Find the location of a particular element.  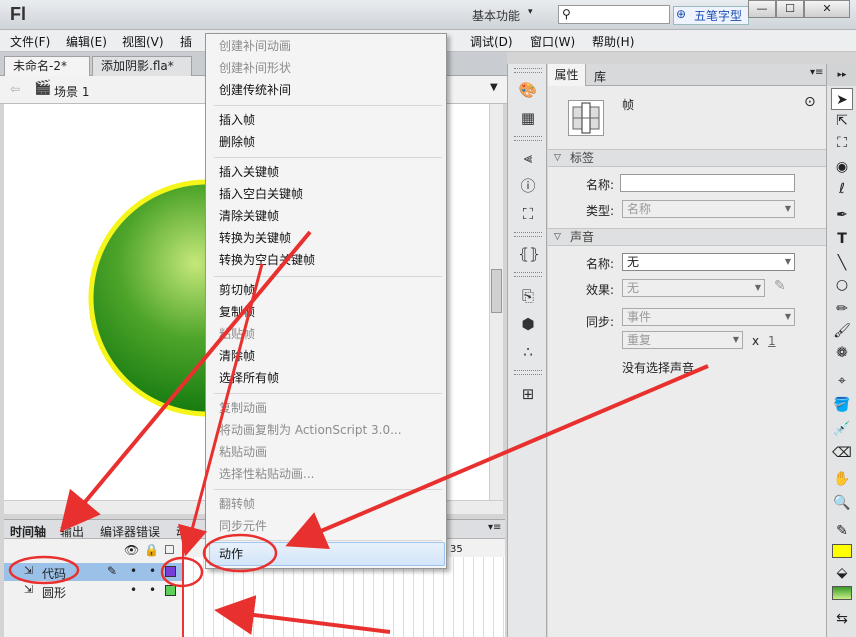

eyedropper-tool-icon: 💉 is located at coordinates (842, 429).